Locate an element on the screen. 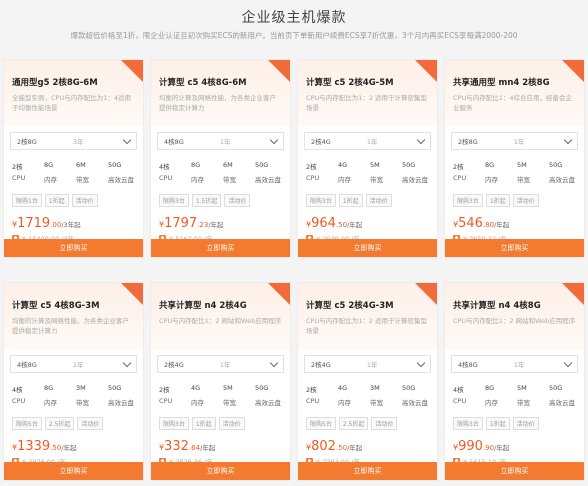  price: ¥802.50/年起 is located at coordinates (371, 444).